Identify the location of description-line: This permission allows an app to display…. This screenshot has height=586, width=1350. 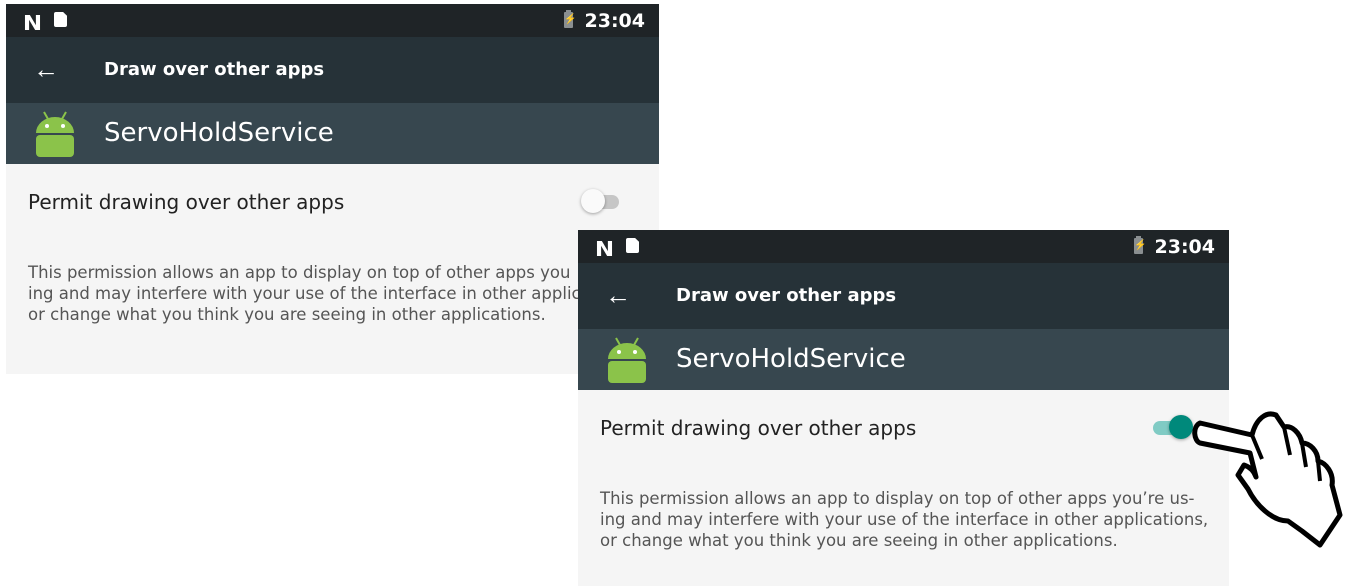
(299, 272).